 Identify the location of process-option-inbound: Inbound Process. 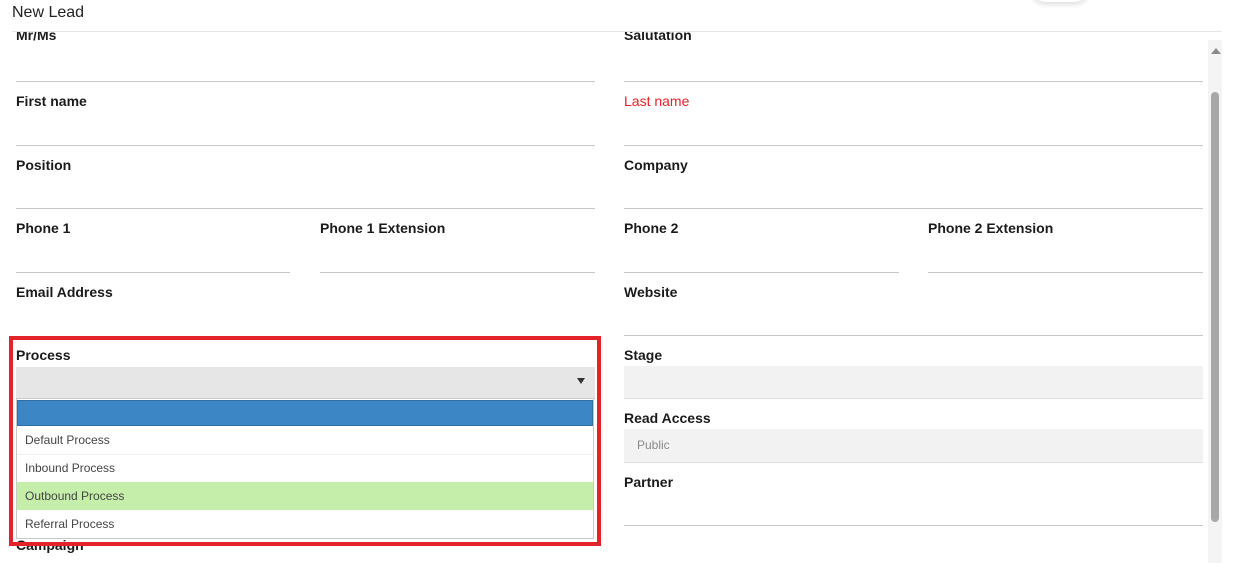
(305, 468).